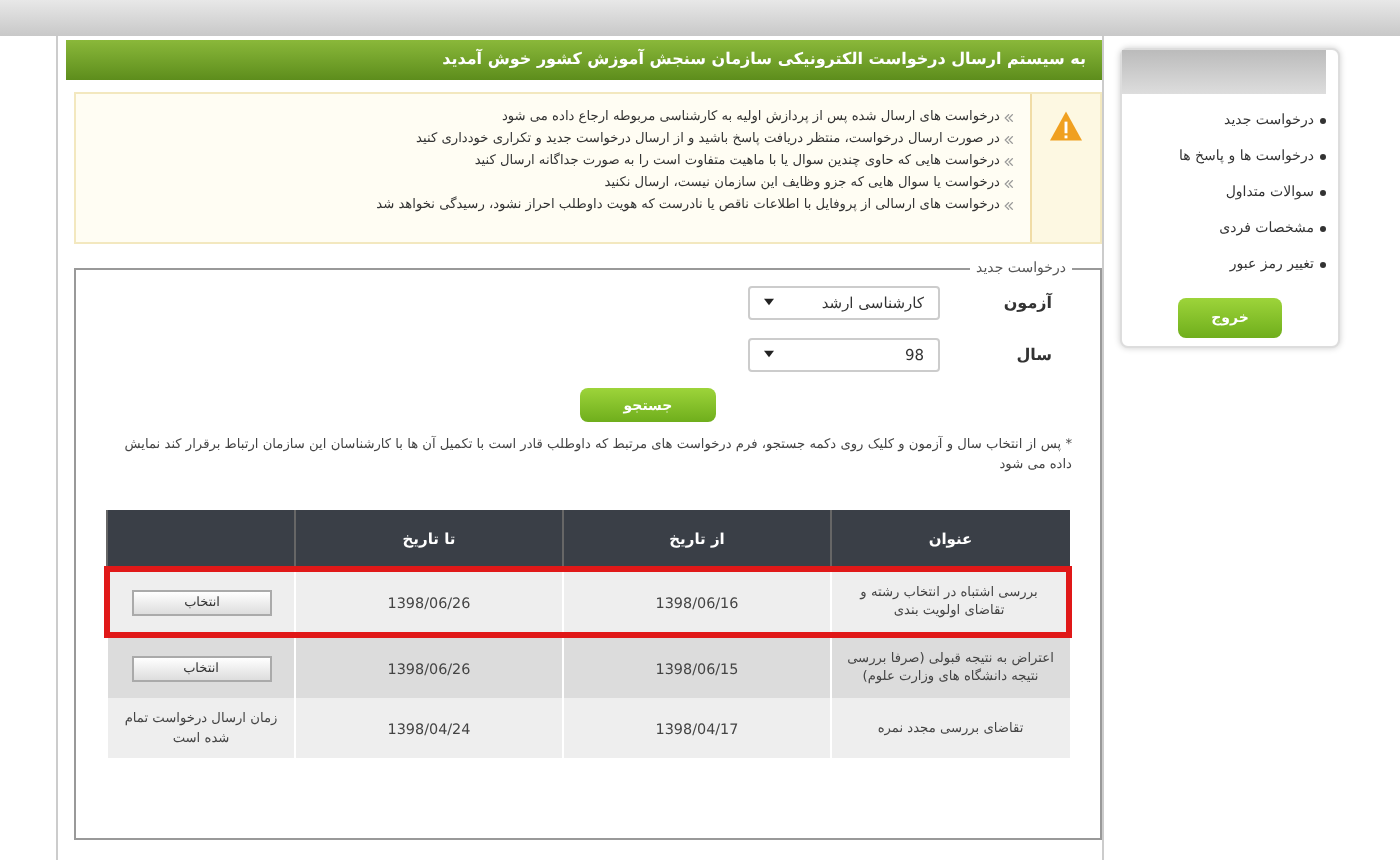  What do you see at coordinates (1033, 354) in the screenshot?
I see `field-label: سال` at bounding box center [1033, 354].